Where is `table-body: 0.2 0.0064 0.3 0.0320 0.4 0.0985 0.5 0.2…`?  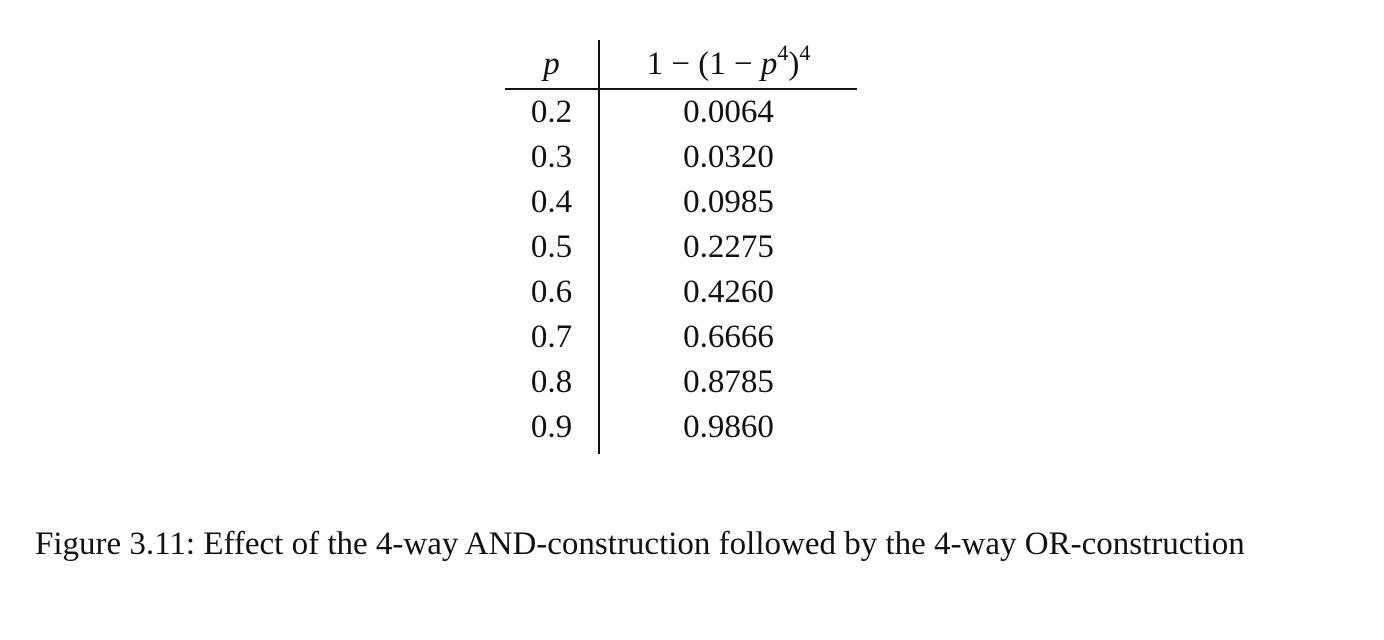
table-body: 0.2 0.0064 0.3 0.0320 0.4 0.0985 0.5 0.2… is located at coordinates (681, 271).